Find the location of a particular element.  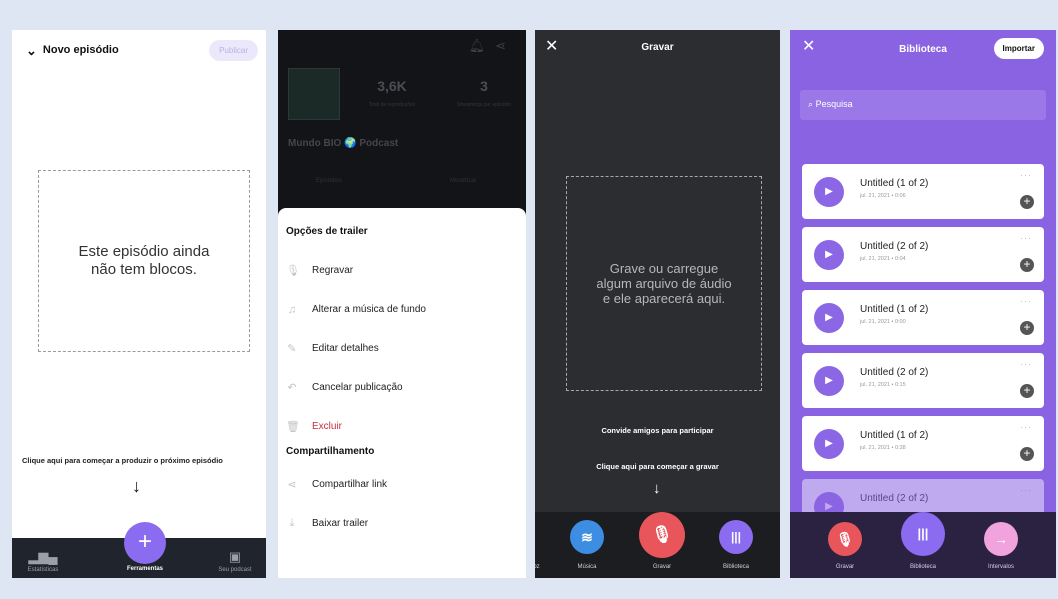

option-label: Cancelar publicação is located at coordinates (357, 387).